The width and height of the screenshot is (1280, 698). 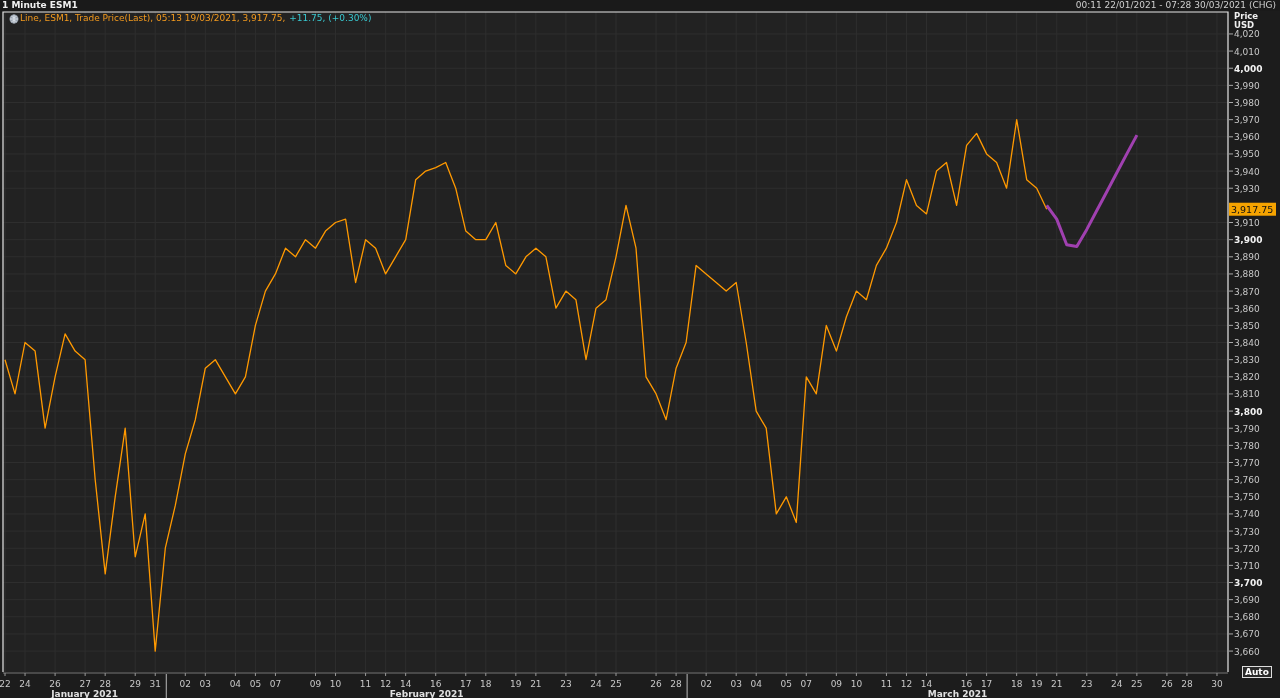 What do you see at coordinates (1247, 480) in the screenshot?
I see `axis-label: 3,760` at bounding box center [1247, 480].